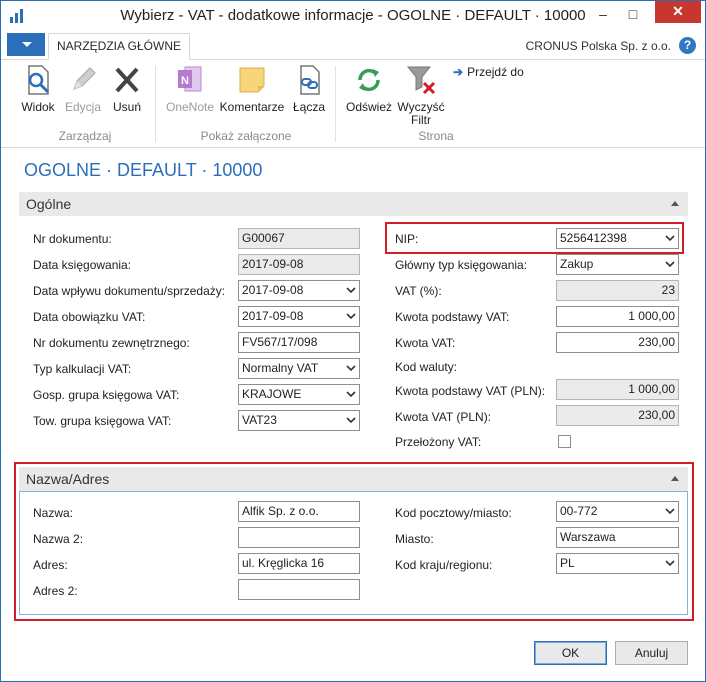 This screenshot has width=706, height=682. I want to click on view-button: Widok, so click(38, 88).